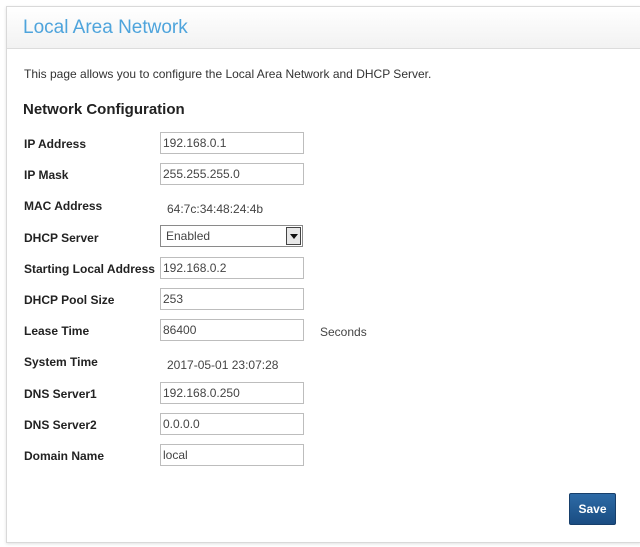  What do you see at coordinates (592, 509) in the screenshot?
I see `save-button: Save` at bounding box center [592, 509].